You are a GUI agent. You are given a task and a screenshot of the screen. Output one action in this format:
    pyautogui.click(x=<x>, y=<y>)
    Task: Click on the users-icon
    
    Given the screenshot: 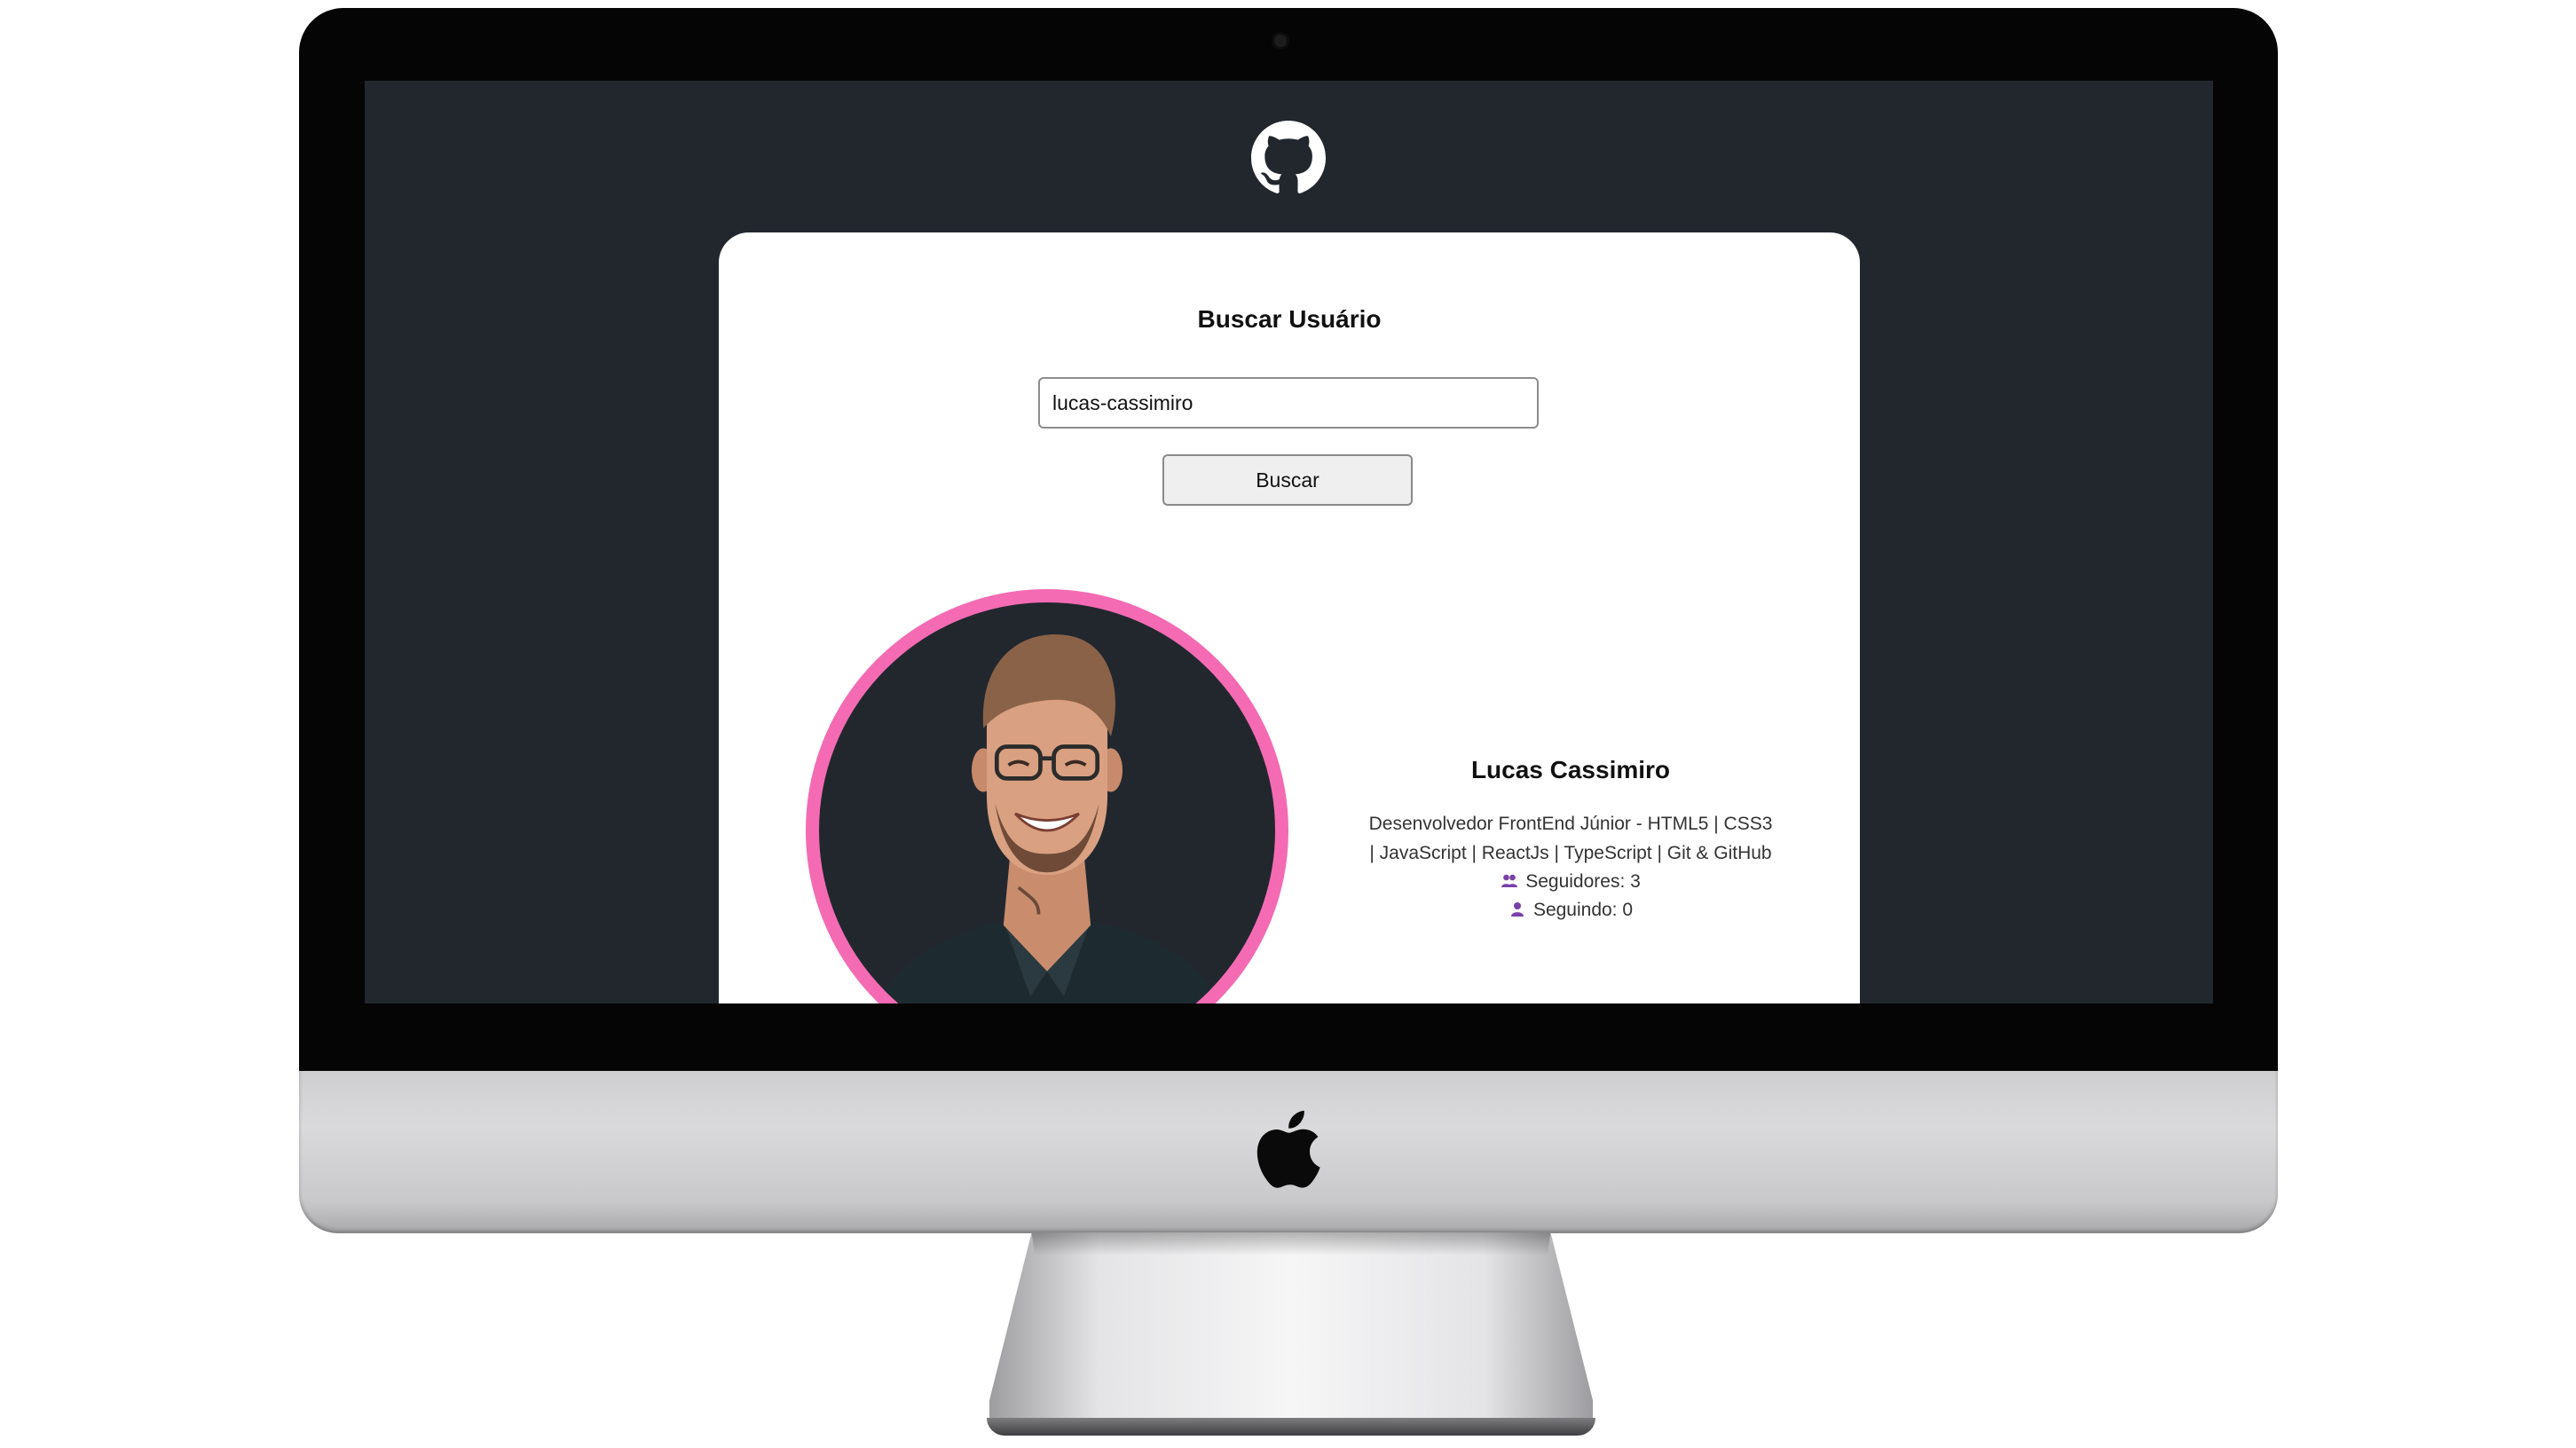 What is the action you would take?
    pyautogui.click(x=1510, y=880)
    